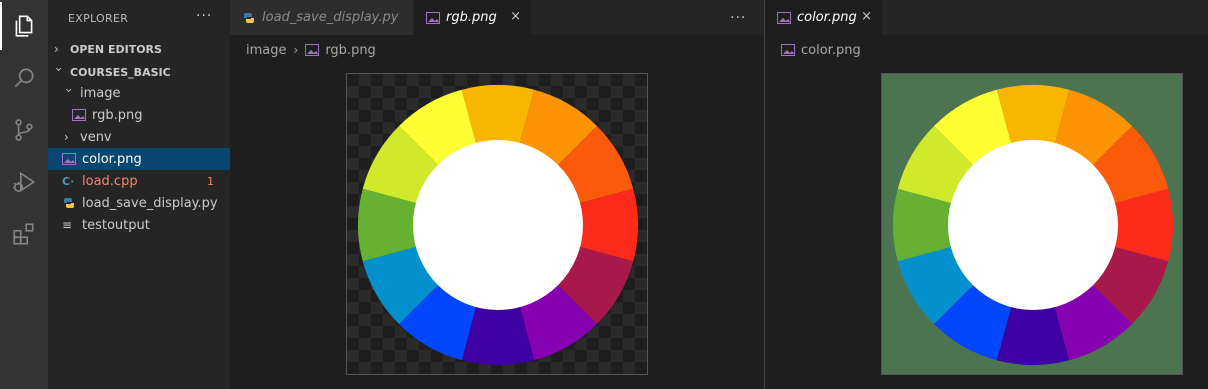 The image size is (1208, 389). What do you see at coordinates (67, 225) in the screenshot?
I see `text-file-icon: ≡` at bounding box center [67, 225].